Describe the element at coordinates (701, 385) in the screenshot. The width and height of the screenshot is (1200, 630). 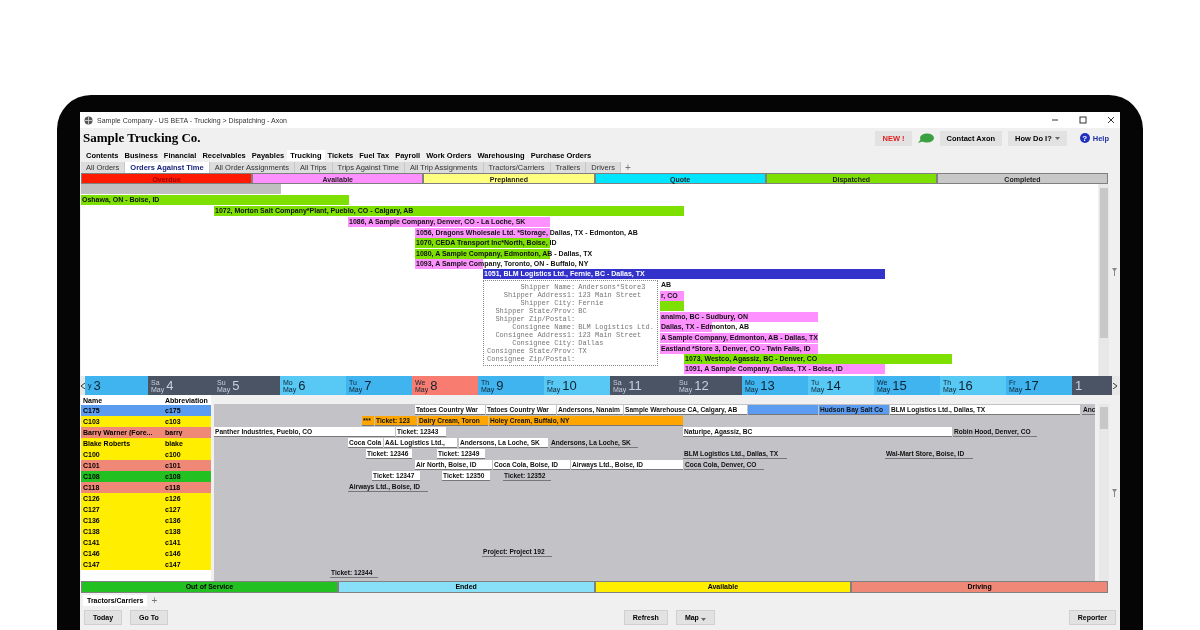
I see `day-number: 12` at that location.